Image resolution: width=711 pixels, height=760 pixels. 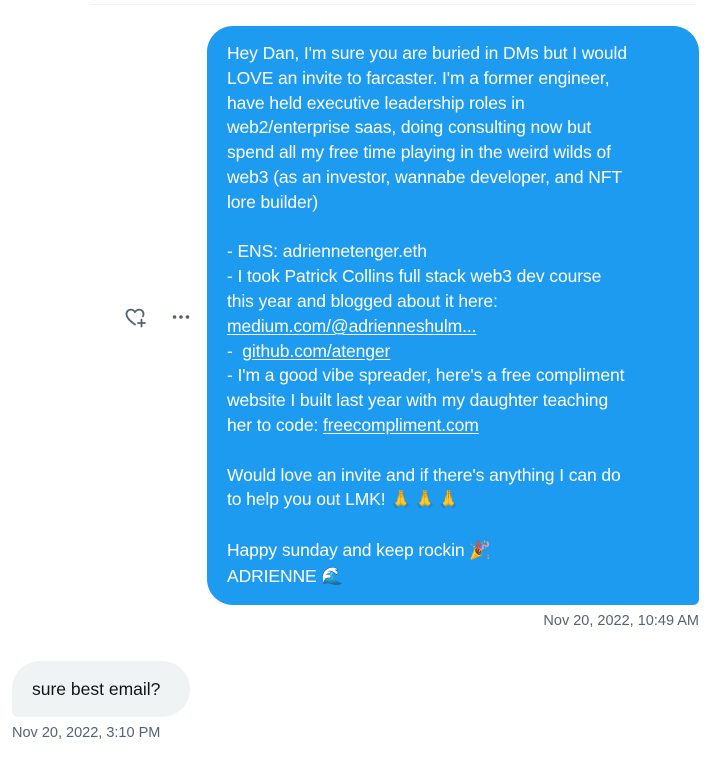 What do you see at coordinates (96, 689) in the screenshot?
I see `received-message-text: sure best email?` at bounding box center [96, 689].